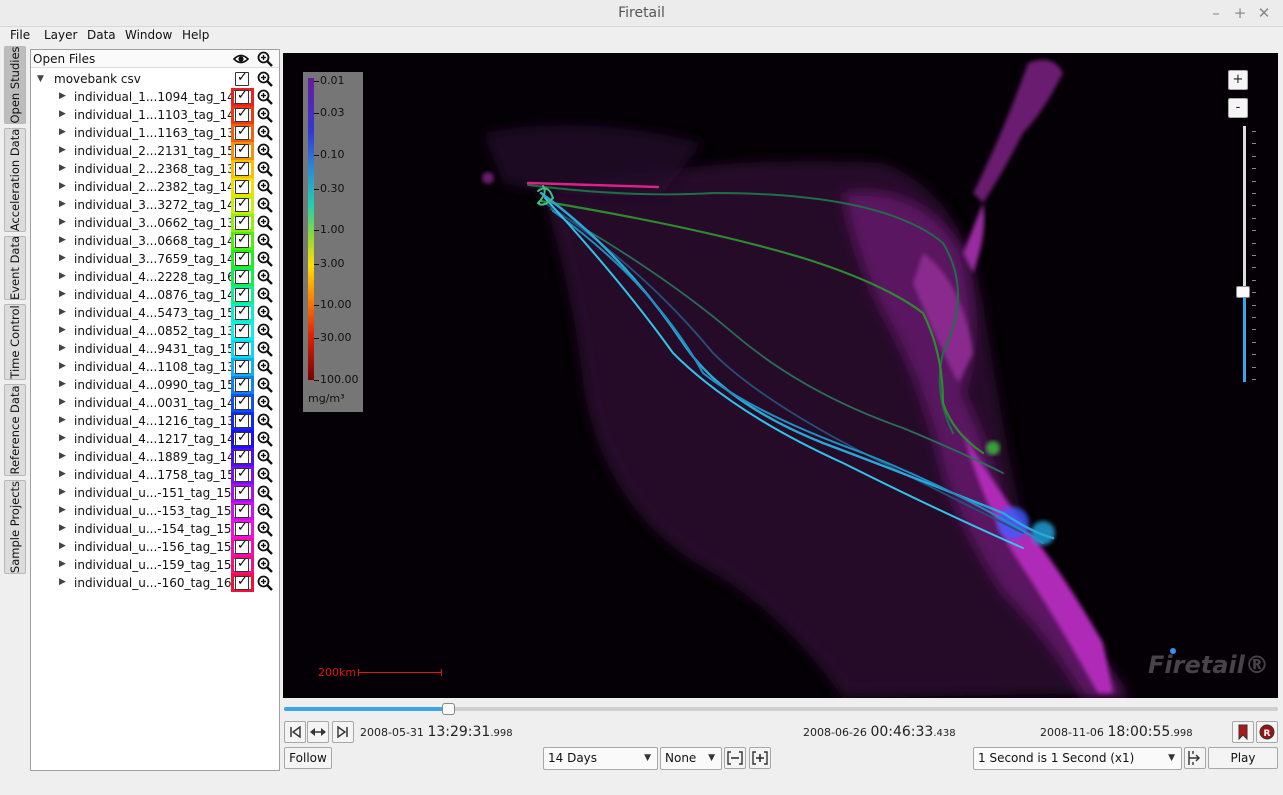 This screenshot has height=795, width=1283. Describe the element at coordinates (735, 758) in the screenshot. I see `shrink-window-button` at that location.